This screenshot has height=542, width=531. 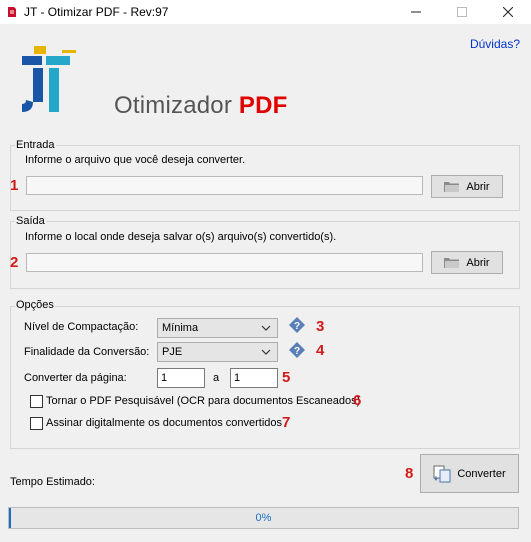 I want to click on finalidade-value: PJE, so click(x=172, y=352).